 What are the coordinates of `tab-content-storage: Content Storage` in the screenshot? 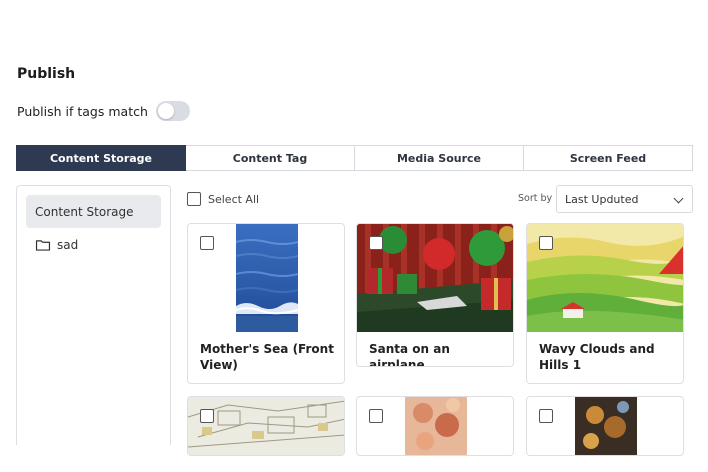 It's located at (101, 158).